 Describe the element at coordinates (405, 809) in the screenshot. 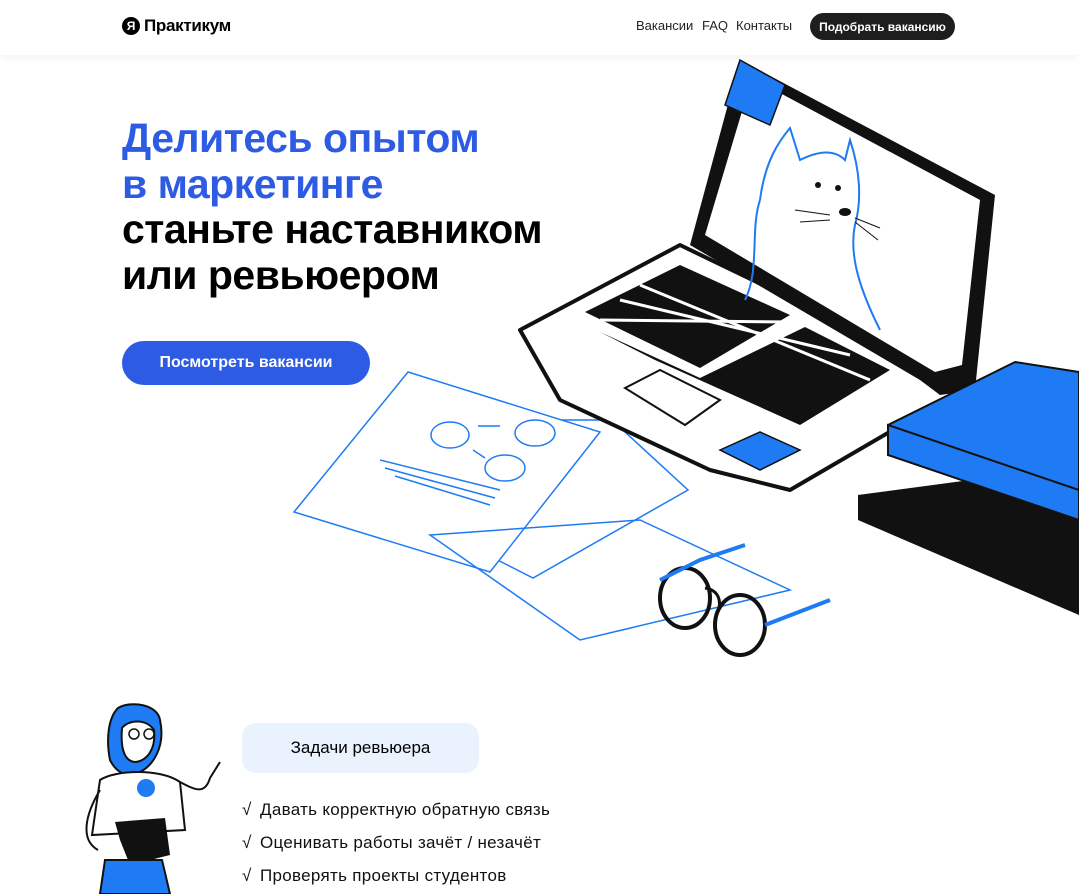

I see `task-item-text: Давать корректную обратную связь` at that location.